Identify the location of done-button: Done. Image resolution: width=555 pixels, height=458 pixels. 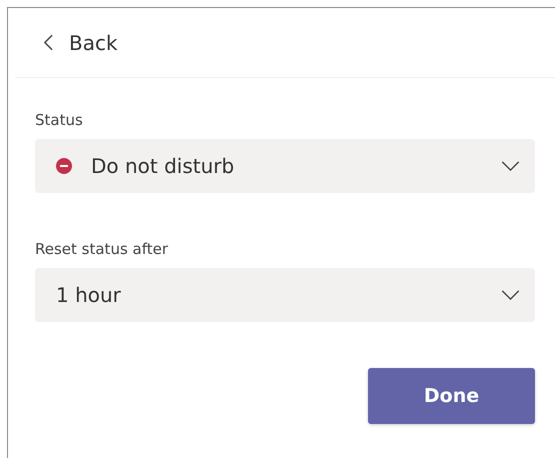
(451, 396).